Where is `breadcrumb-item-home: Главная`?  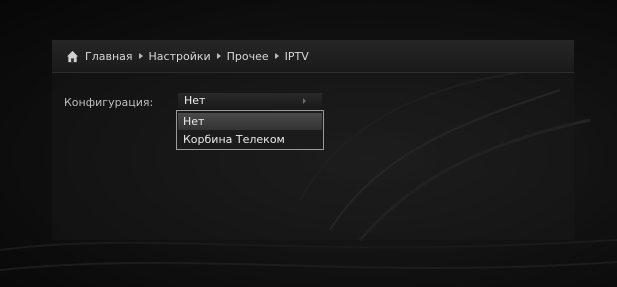 breadcrumb-item-home: Главная is located at coordinates (109, 56).